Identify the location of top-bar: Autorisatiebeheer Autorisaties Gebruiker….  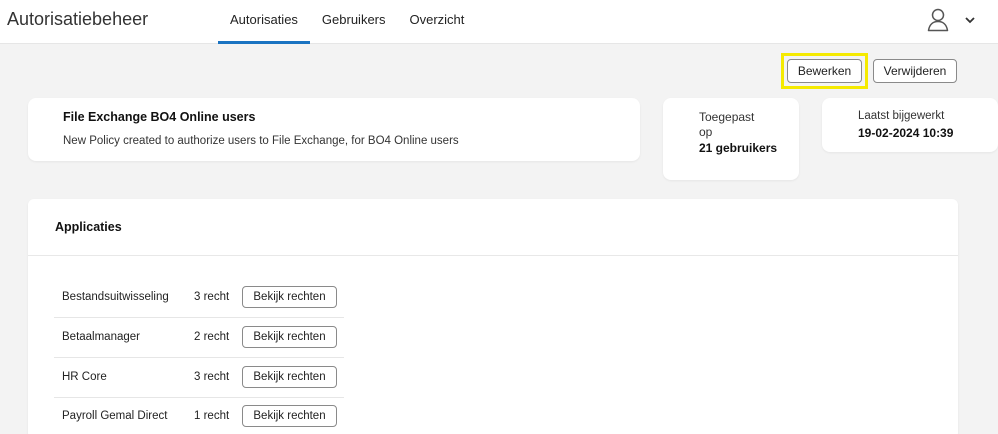
(499, 22).